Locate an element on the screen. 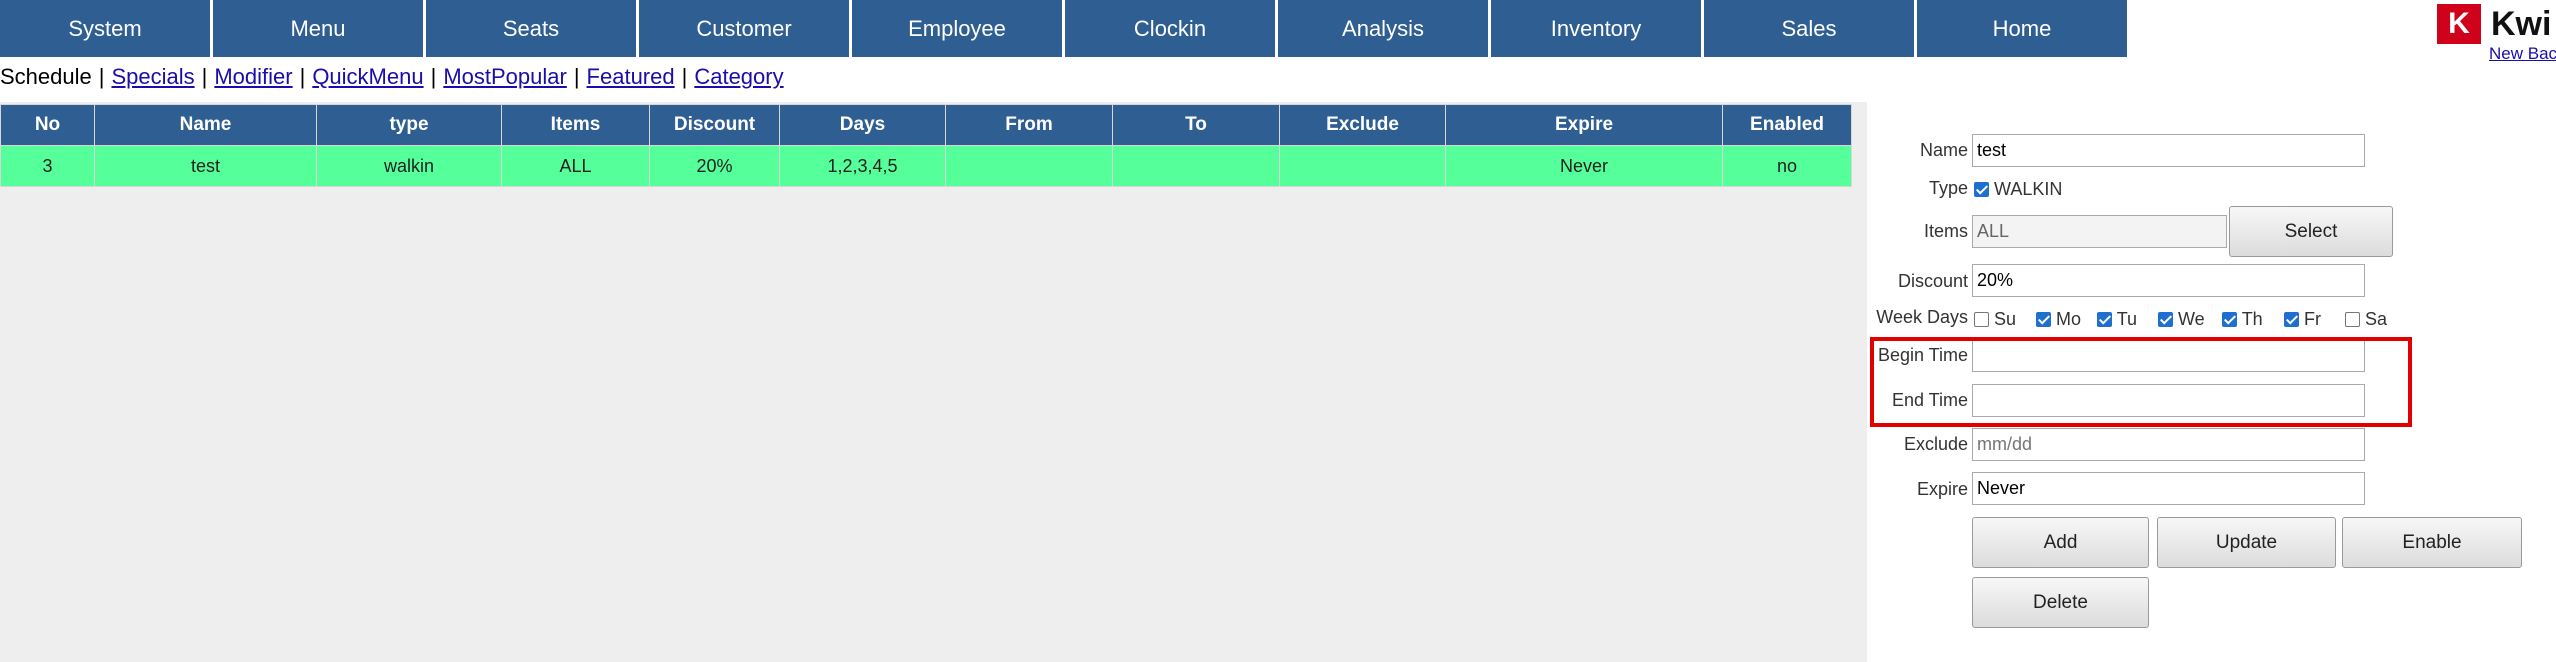 The width and height of the screenshot is (2556, 662). enable-button: Enable is located at coordinates (2432, 542).